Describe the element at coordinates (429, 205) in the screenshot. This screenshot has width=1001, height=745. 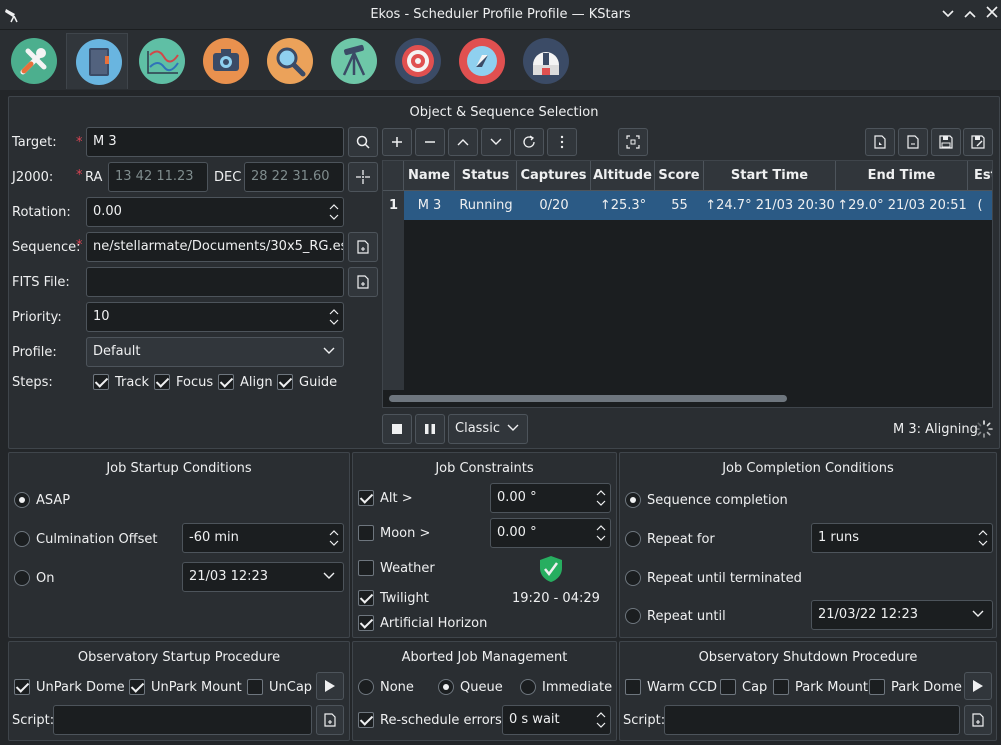
I see `table-cell-name: M 3` at that location.